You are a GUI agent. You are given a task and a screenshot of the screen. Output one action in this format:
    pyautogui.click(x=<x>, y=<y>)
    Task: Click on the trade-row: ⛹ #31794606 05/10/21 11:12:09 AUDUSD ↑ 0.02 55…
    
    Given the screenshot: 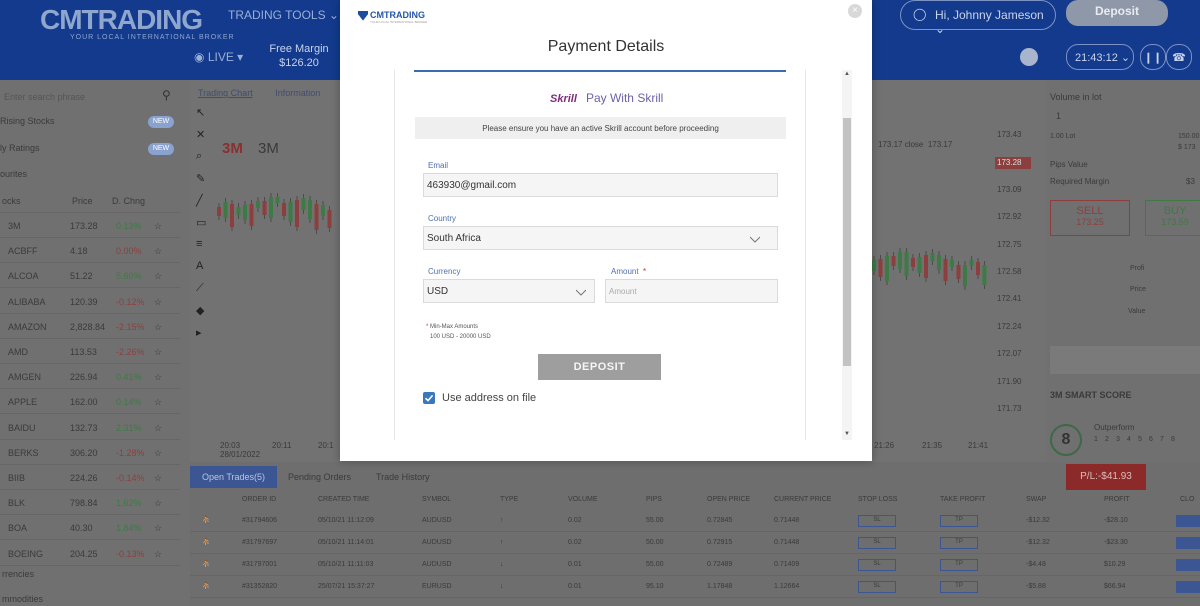 What is the action you would take?
    pyautogui.click(x=695, y=521)
    